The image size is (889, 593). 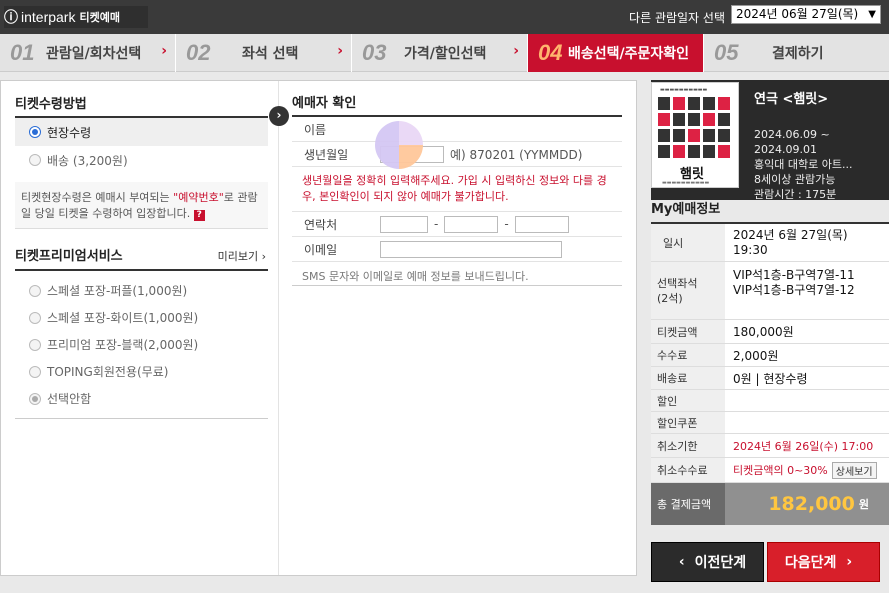 What do you see at coordinates (123, 345) in the screenshot?
I see `option-label: 프리미엄 포장-블랙(2,000원)` at bounding box center [123, 345].